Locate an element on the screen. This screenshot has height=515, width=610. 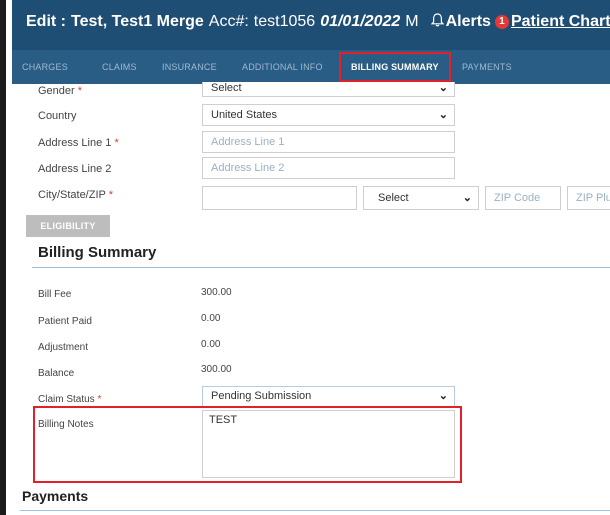
zip-code-input: ZIP Code is located at coordinates (523, 198).